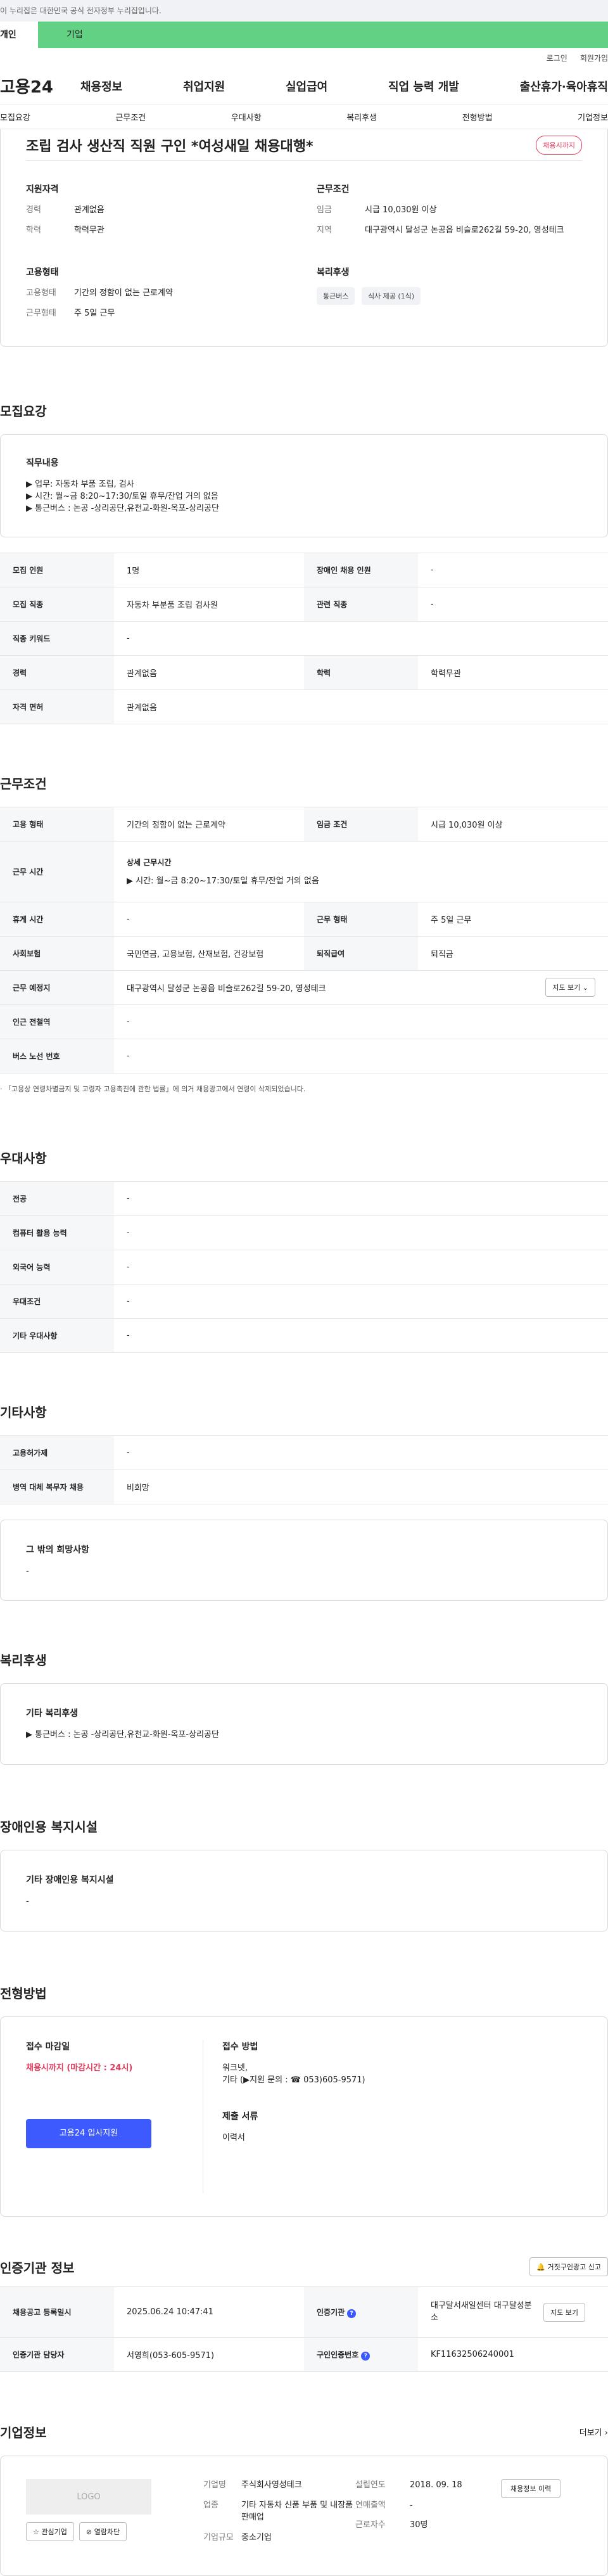 This screenshot has height=2576, width=608. What do you see at coordinates (41, 313) in the screenshot?
I see `worktype-label: 근무형태` at bounding box center [41, 313].